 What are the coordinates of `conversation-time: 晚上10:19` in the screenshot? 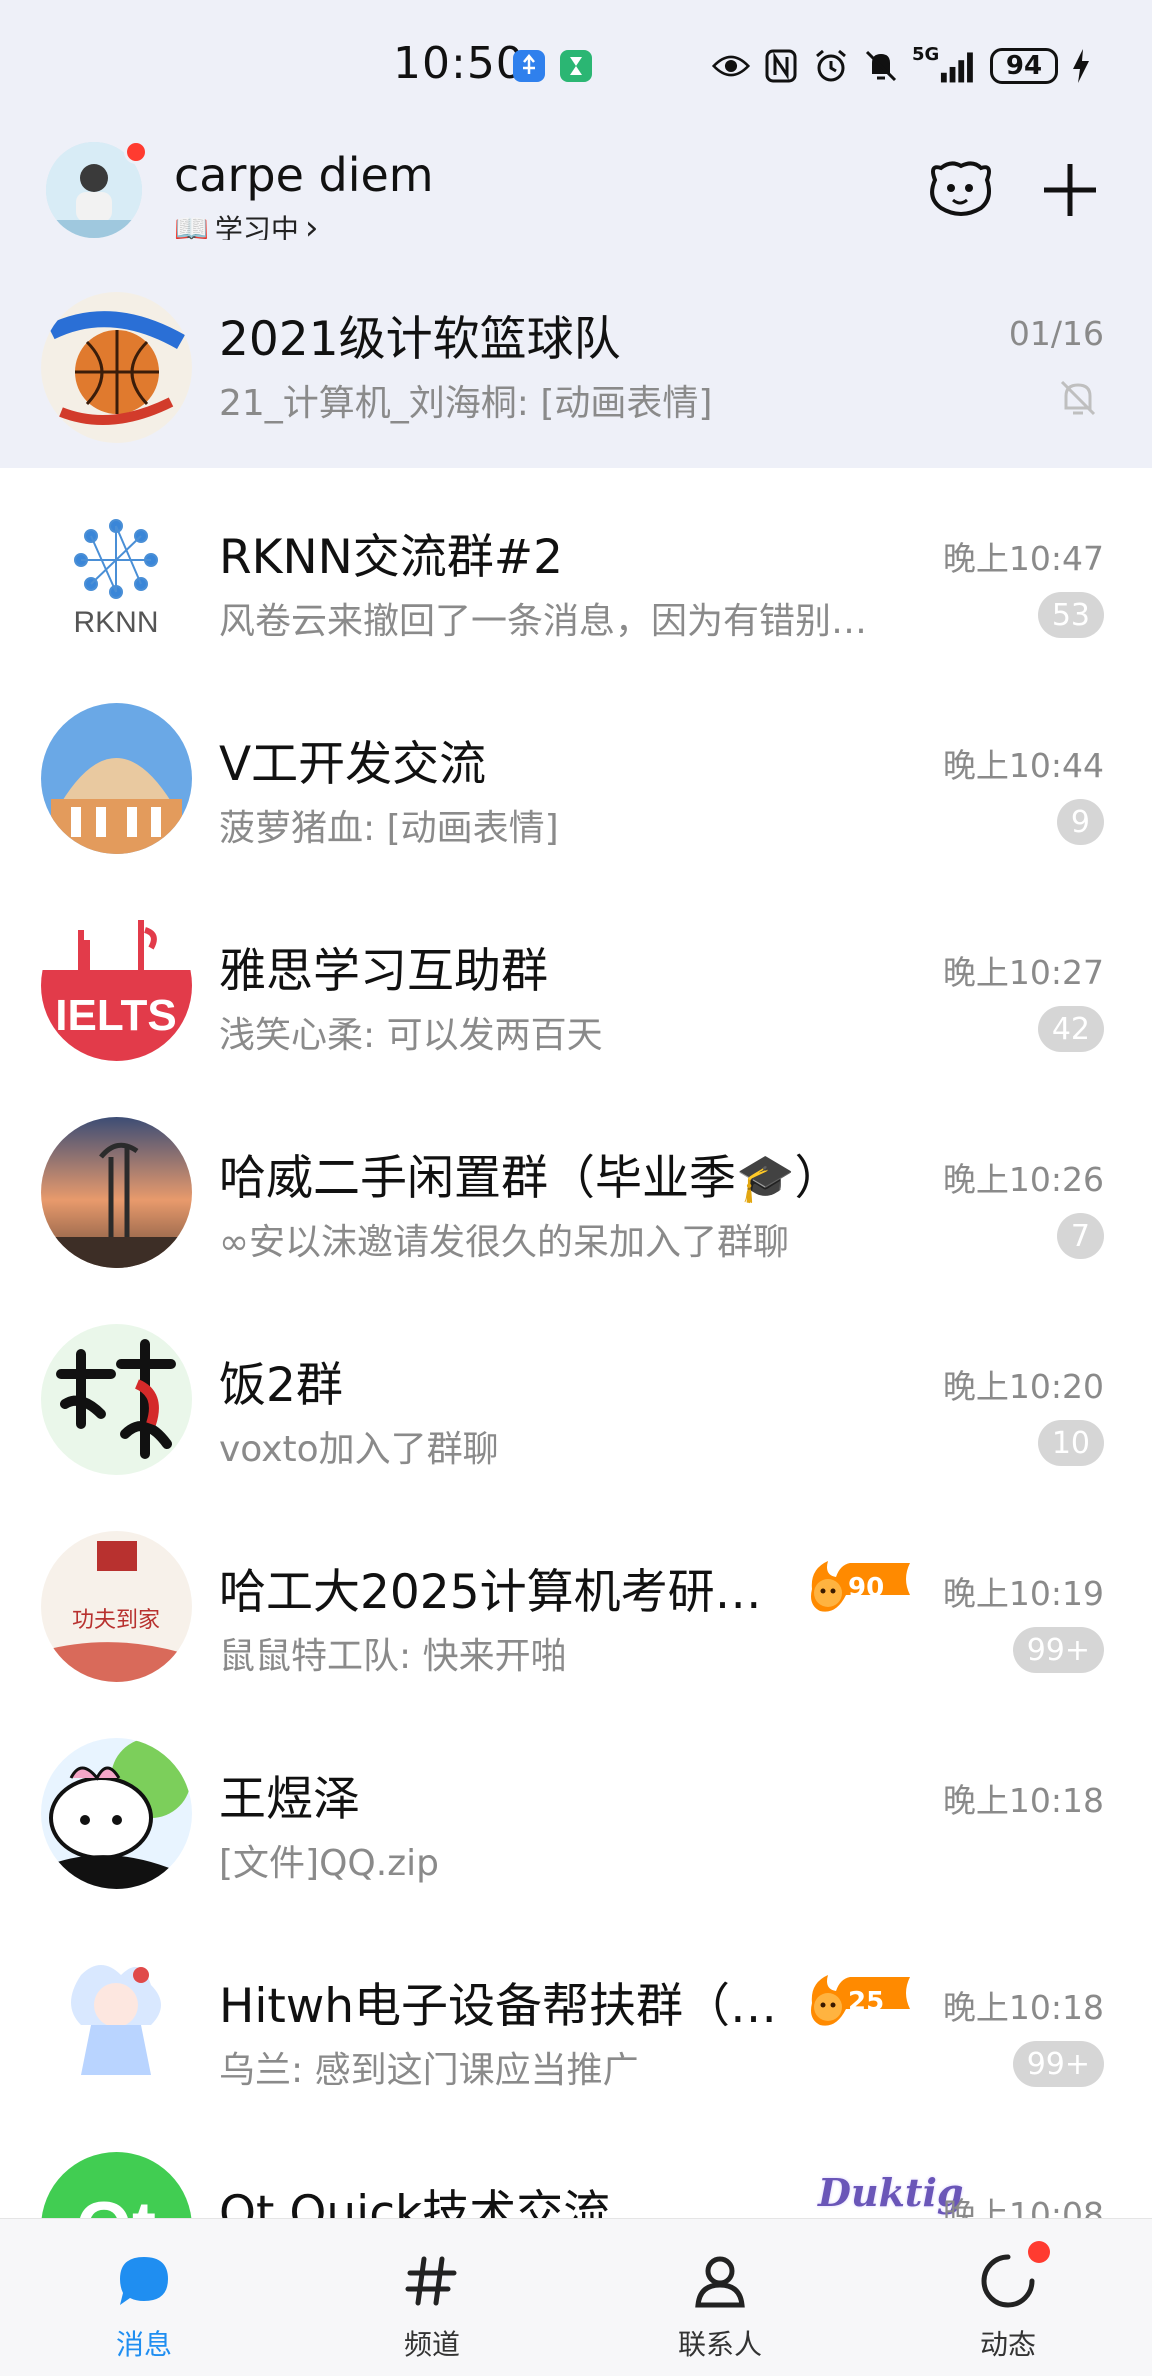 It's located at (1023, 1593).